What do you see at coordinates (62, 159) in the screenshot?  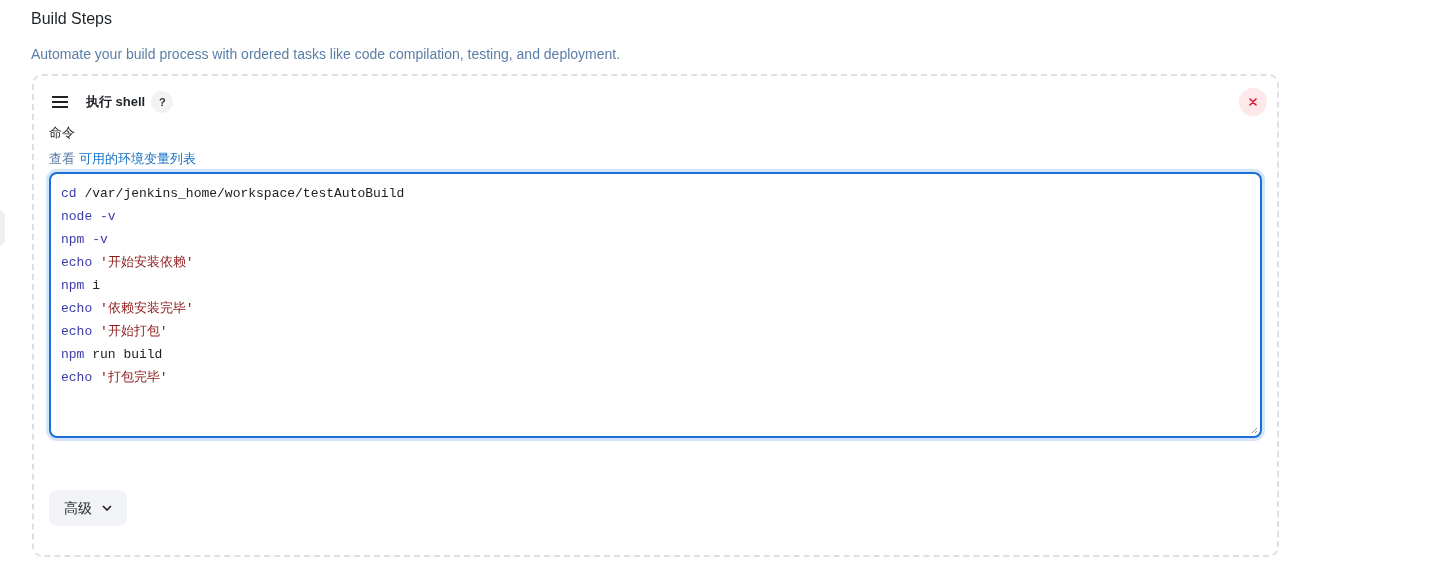 I see `hint-text: 查看` at bounding box center [62, 159].